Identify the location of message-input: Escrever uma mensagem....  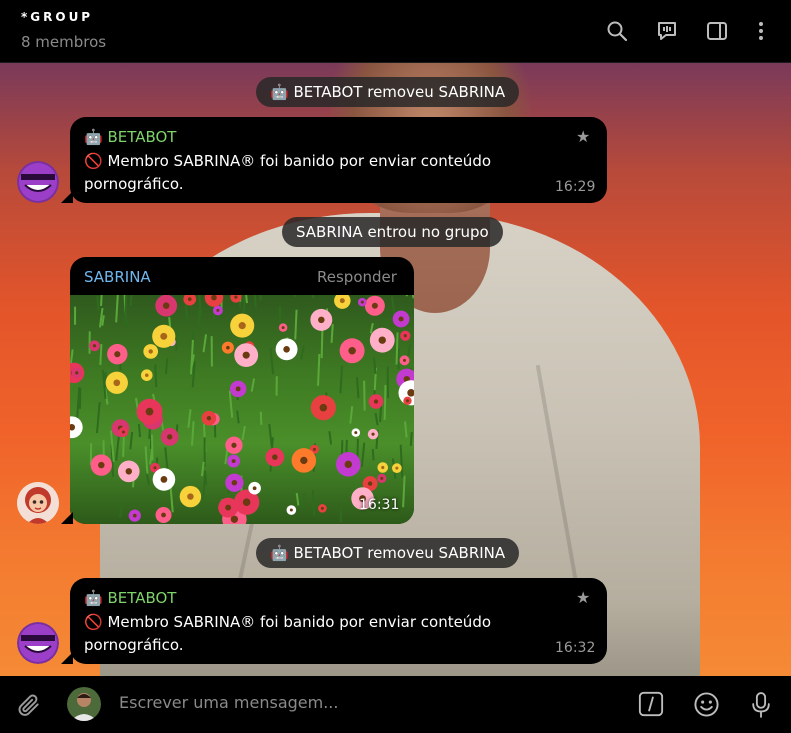
(228, 702).